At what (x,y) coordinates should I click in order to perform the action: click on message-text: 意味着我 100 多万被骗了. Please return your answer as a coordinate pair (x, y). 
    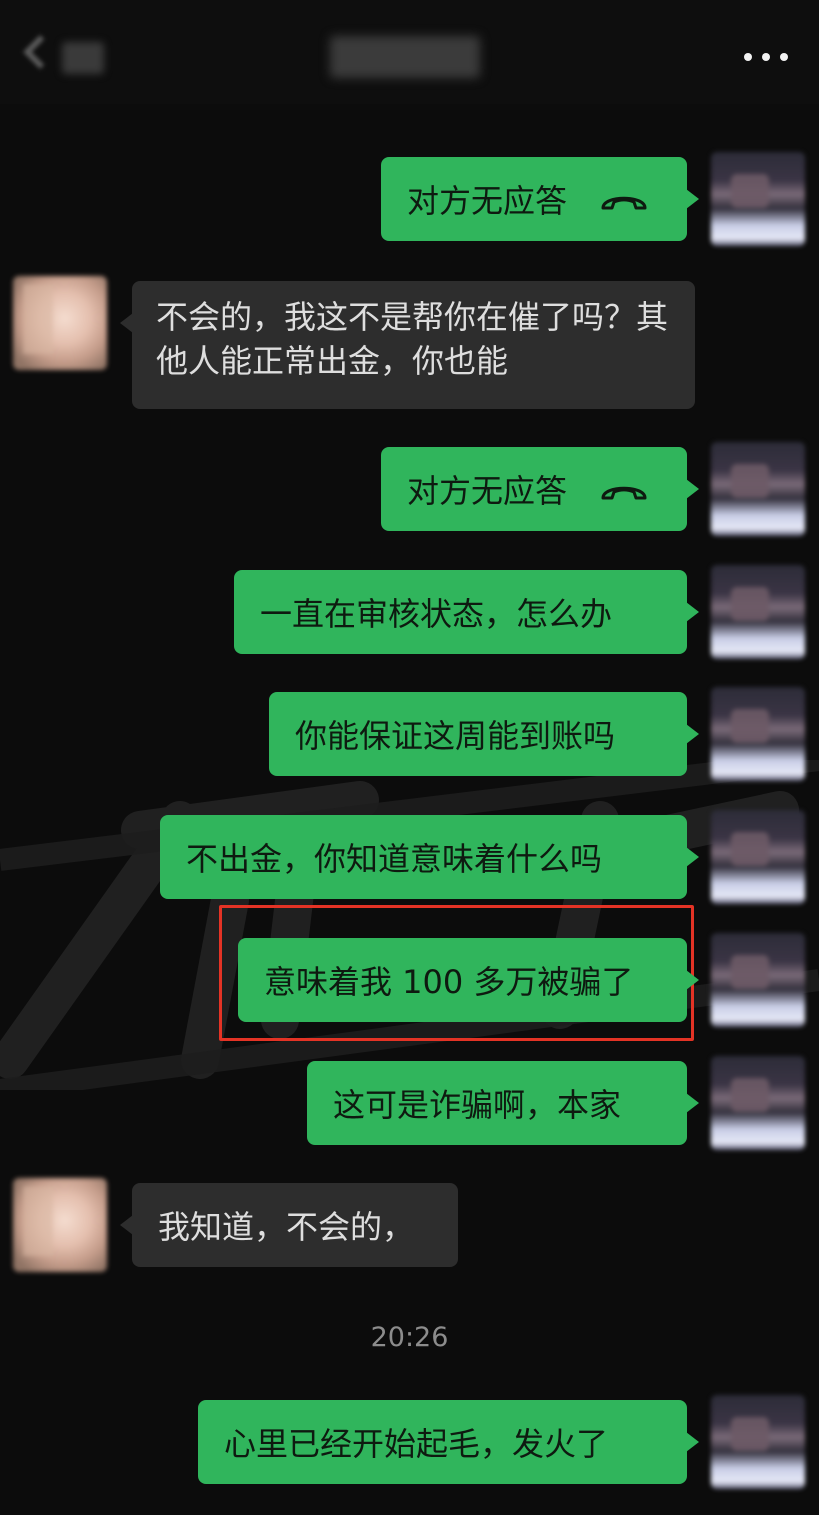
    Looking at the image, I should click on (449, 982).